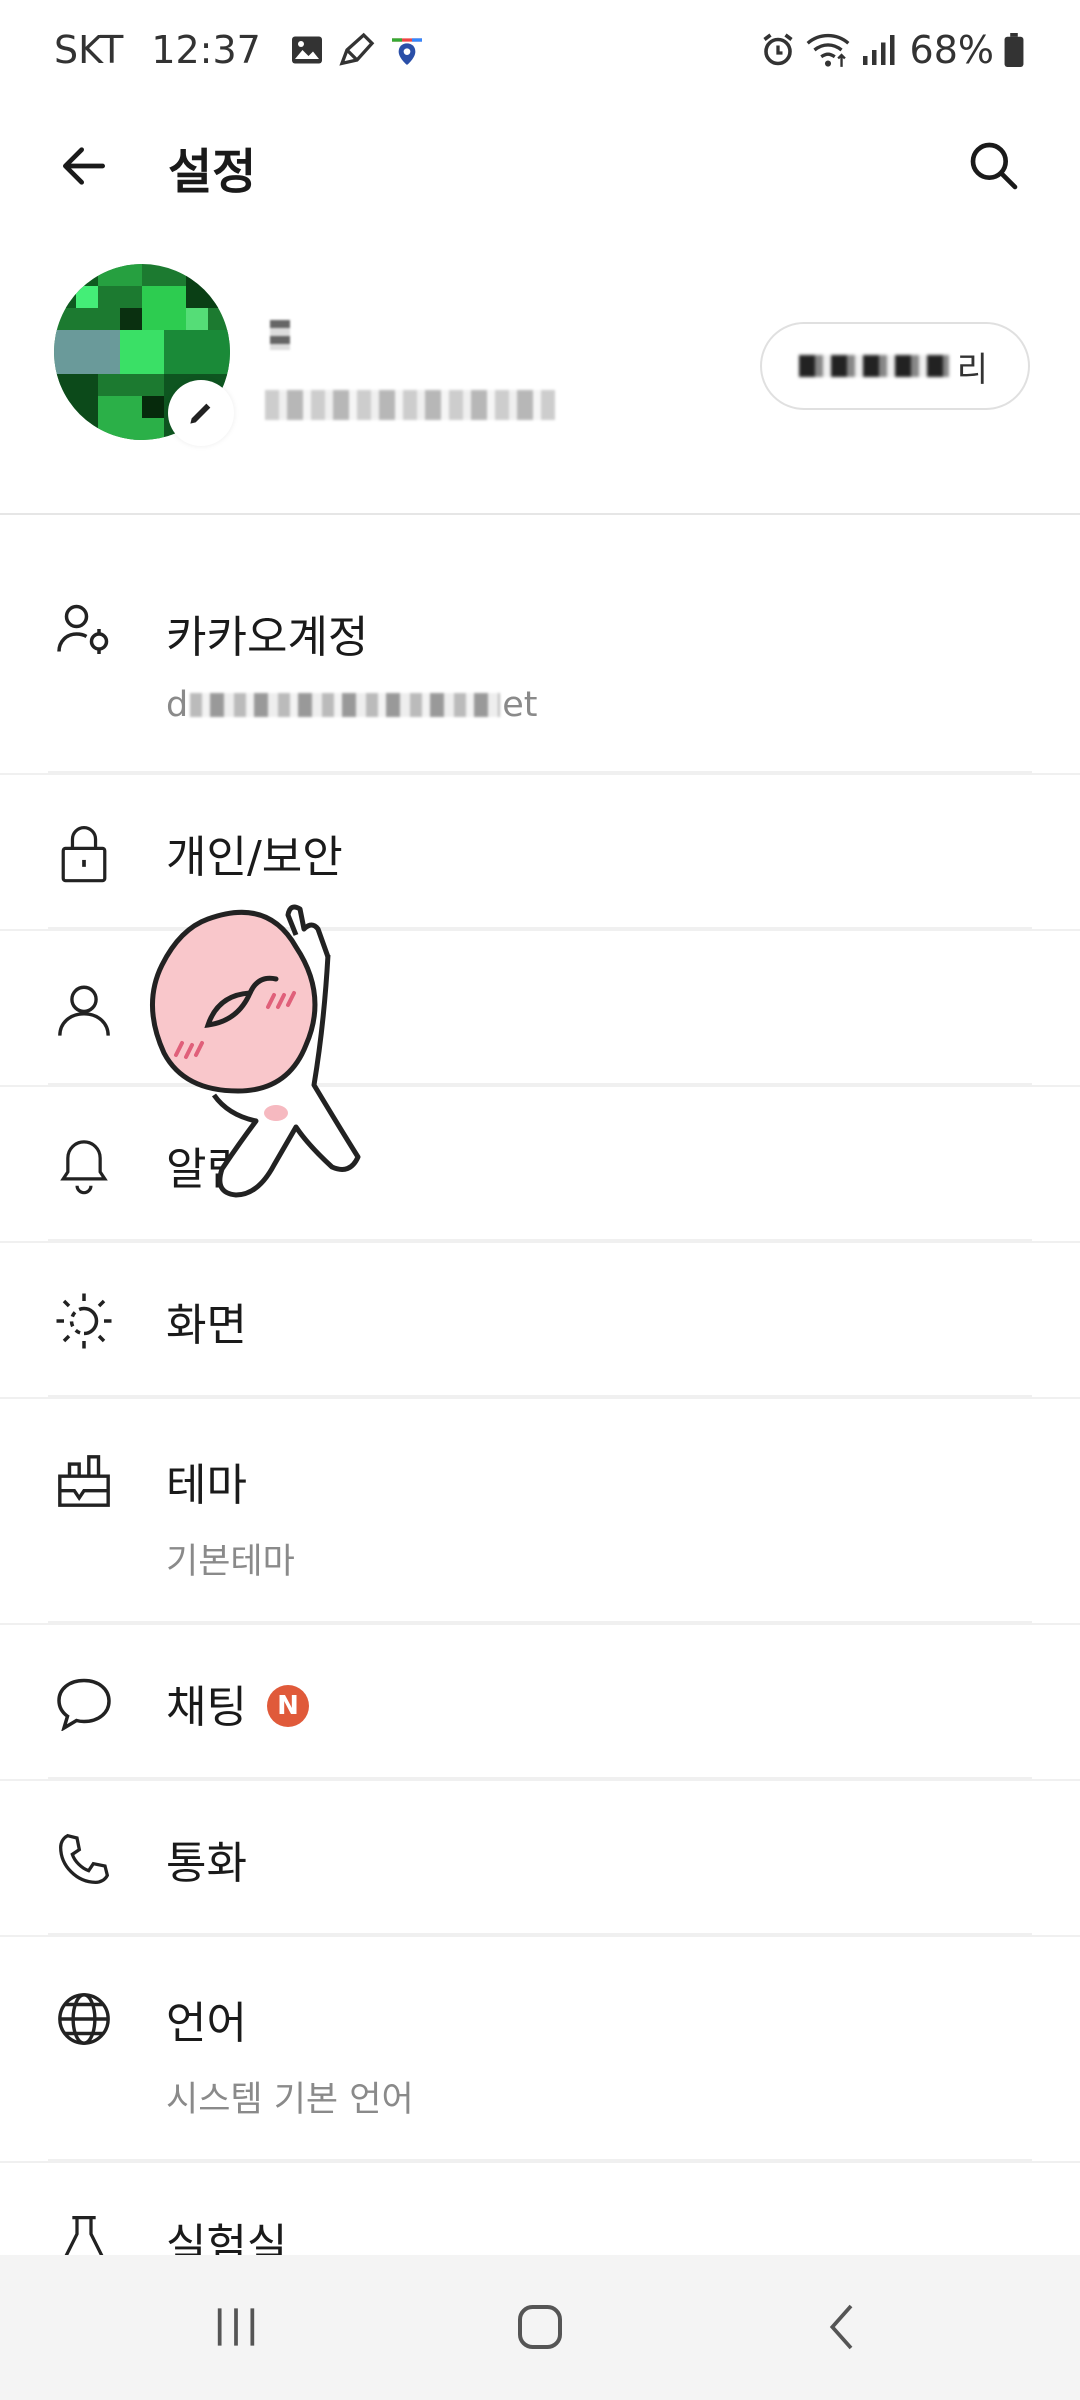 This screenshot has height=2400, width=1080. Describe the element at coordinates (84, 629) in the screenshot. I see `account-icon` at that location.